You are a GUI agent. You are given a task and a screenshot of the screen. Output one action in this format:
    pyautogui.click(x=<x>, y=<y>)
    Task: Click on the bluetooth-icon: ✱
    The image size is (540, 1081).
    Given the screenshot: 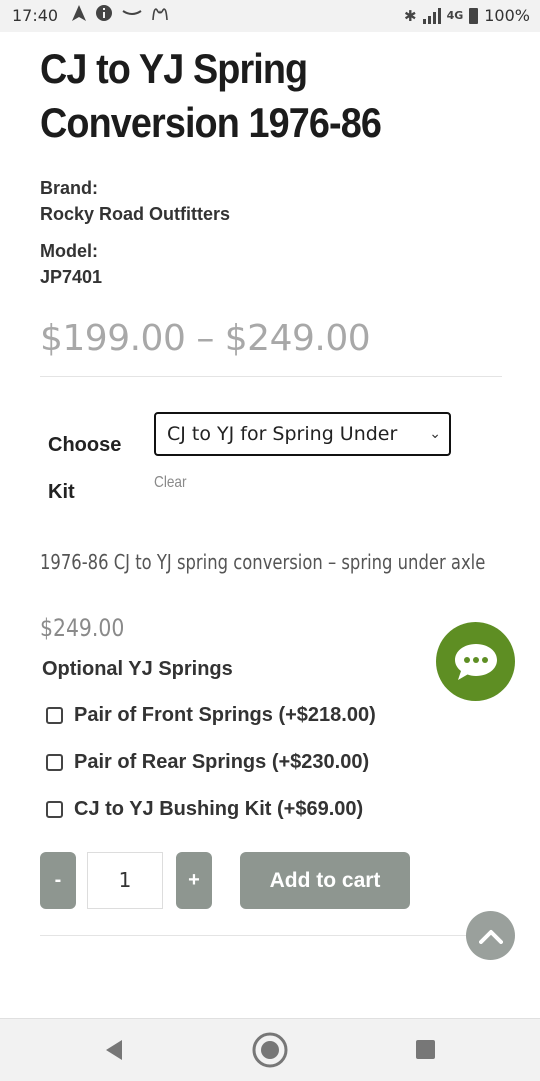 What is the action you would take?
    pyautogui.click(x=410, y=15)
    